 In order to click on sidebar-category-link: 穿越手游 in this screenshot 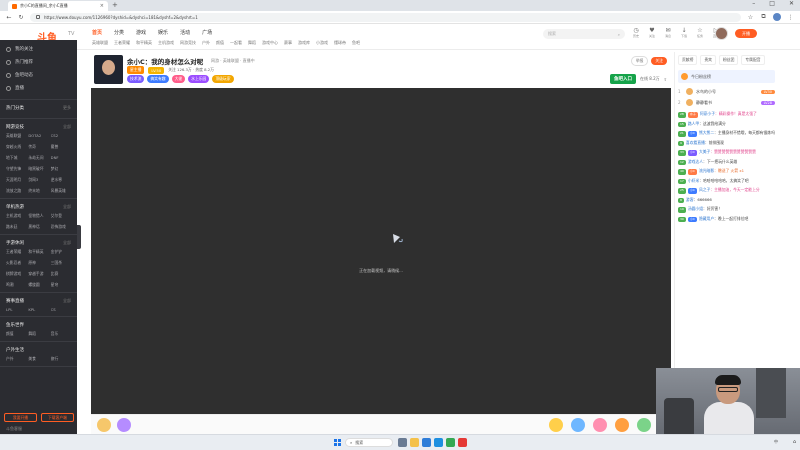, I will do `click(38, 274)`.